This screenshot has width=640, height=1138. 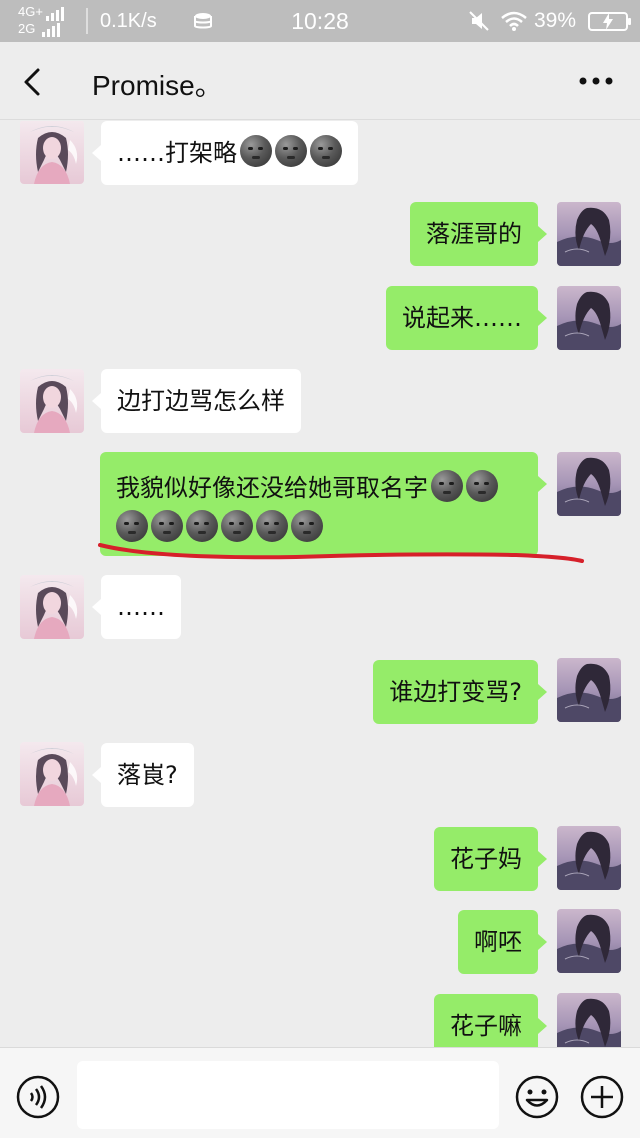 What do you see at coordinates (147, 775) in the screenshot?
I see `message-text: 落崀?` at bounding box center [147, 775].